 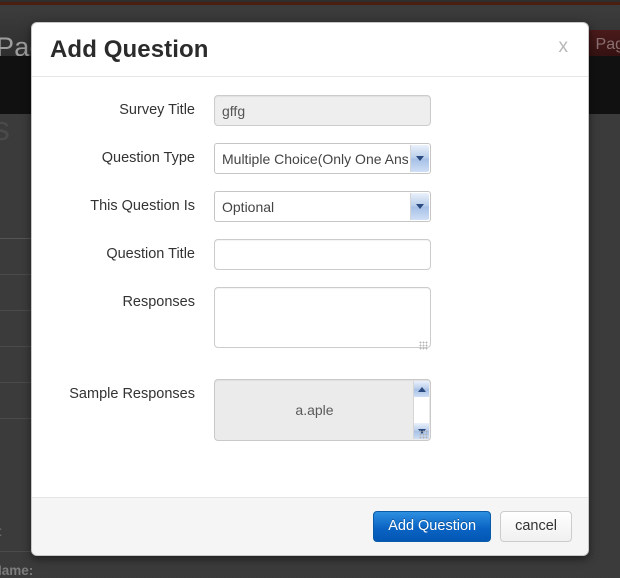 I want to click on form-row-this-question-is: This Question Is Optional, so click(x=310, y=206).